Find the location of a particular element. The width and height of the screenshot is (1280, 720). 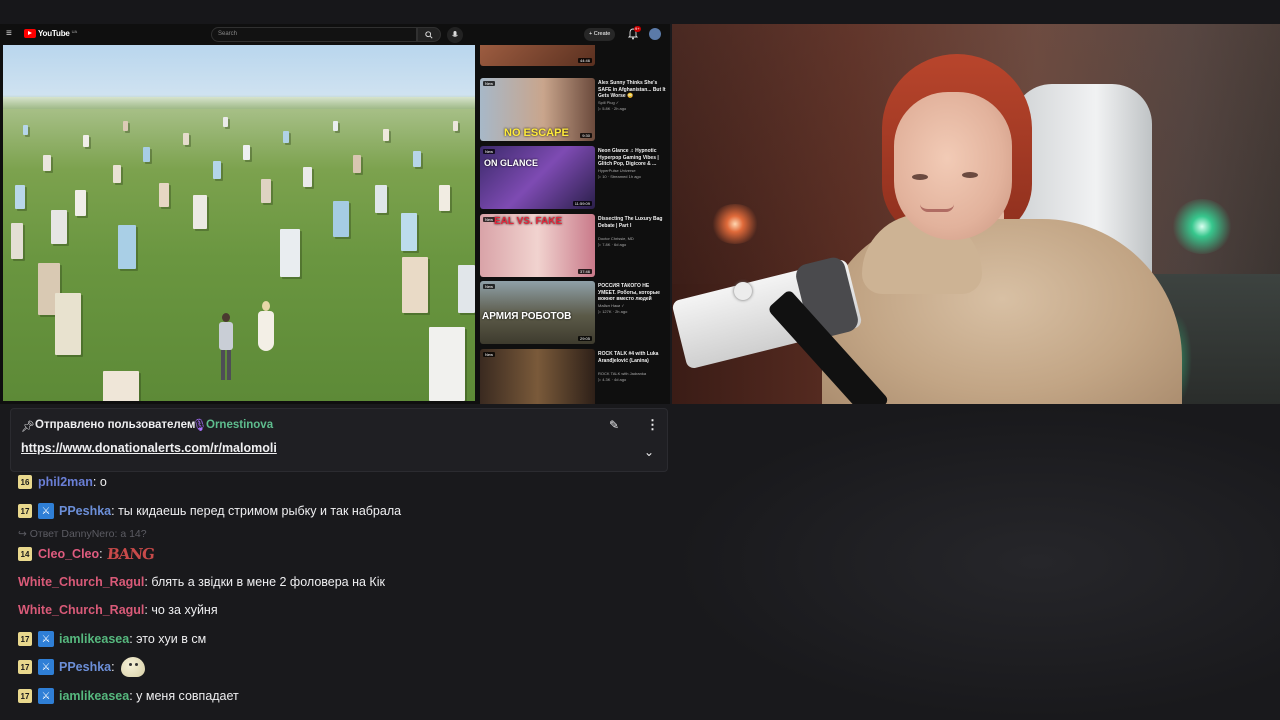

video-stats: ▷ 10 · Streamed 1h ago is located at coordinates (619, 176).